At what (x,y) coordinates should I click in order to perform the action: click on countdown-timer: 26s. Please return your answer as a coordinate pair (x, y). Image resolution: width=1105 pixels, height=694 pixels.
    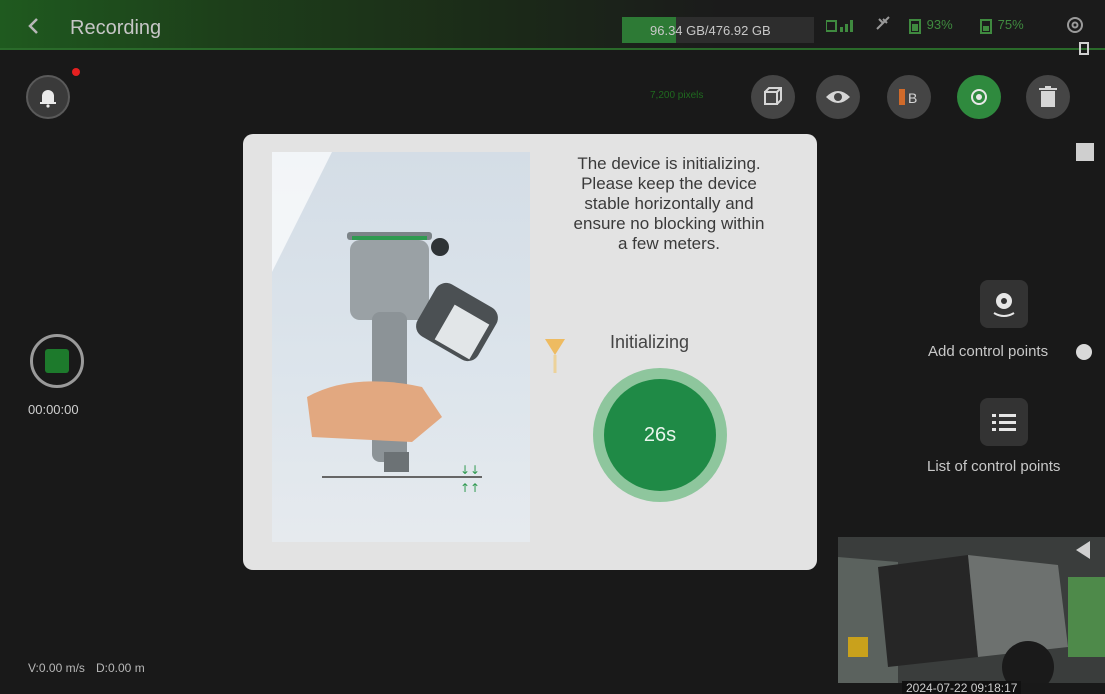
    Looking at the image, I should click on (660, 435).